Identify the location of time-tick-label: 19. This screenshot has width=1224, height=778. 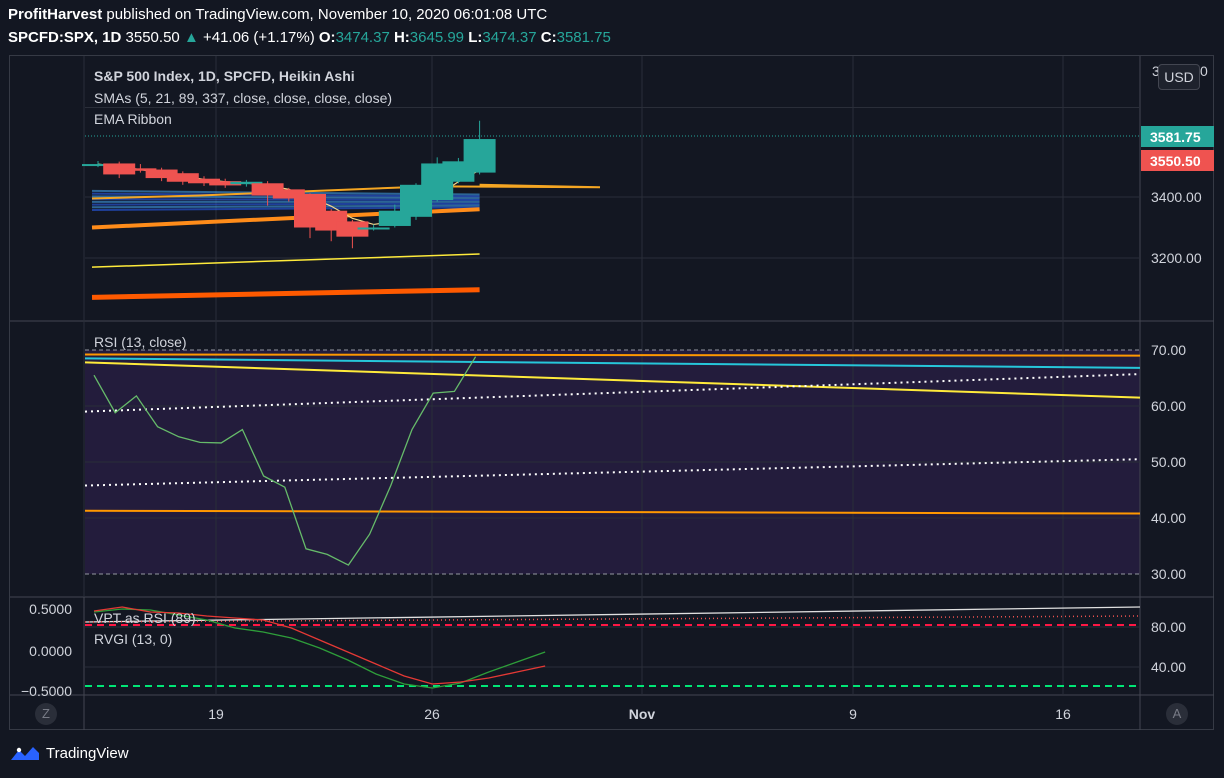
(216, 714).